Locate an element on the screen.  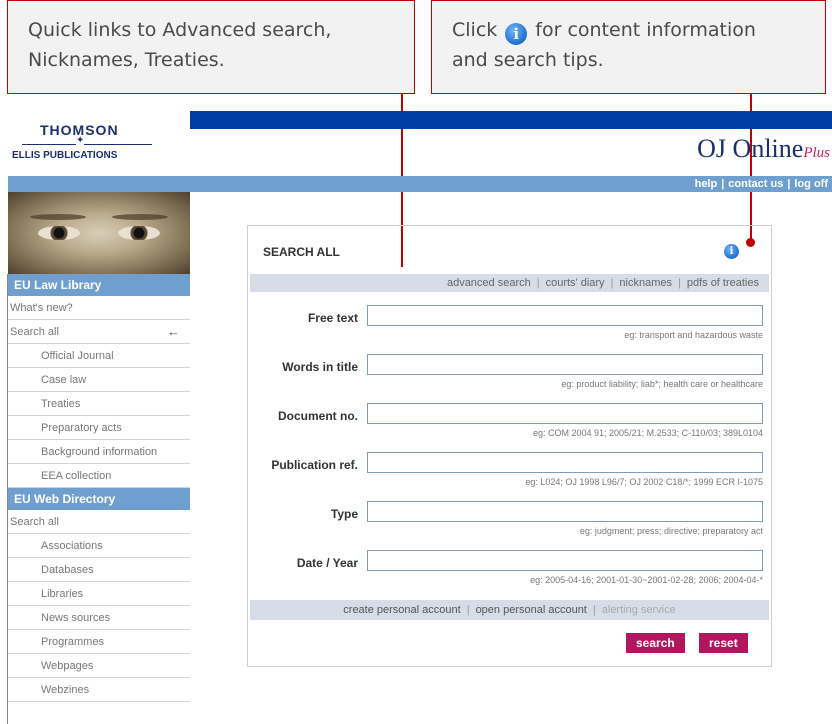
sidebar-item-label: Associations is located at coordinates (72, 546).